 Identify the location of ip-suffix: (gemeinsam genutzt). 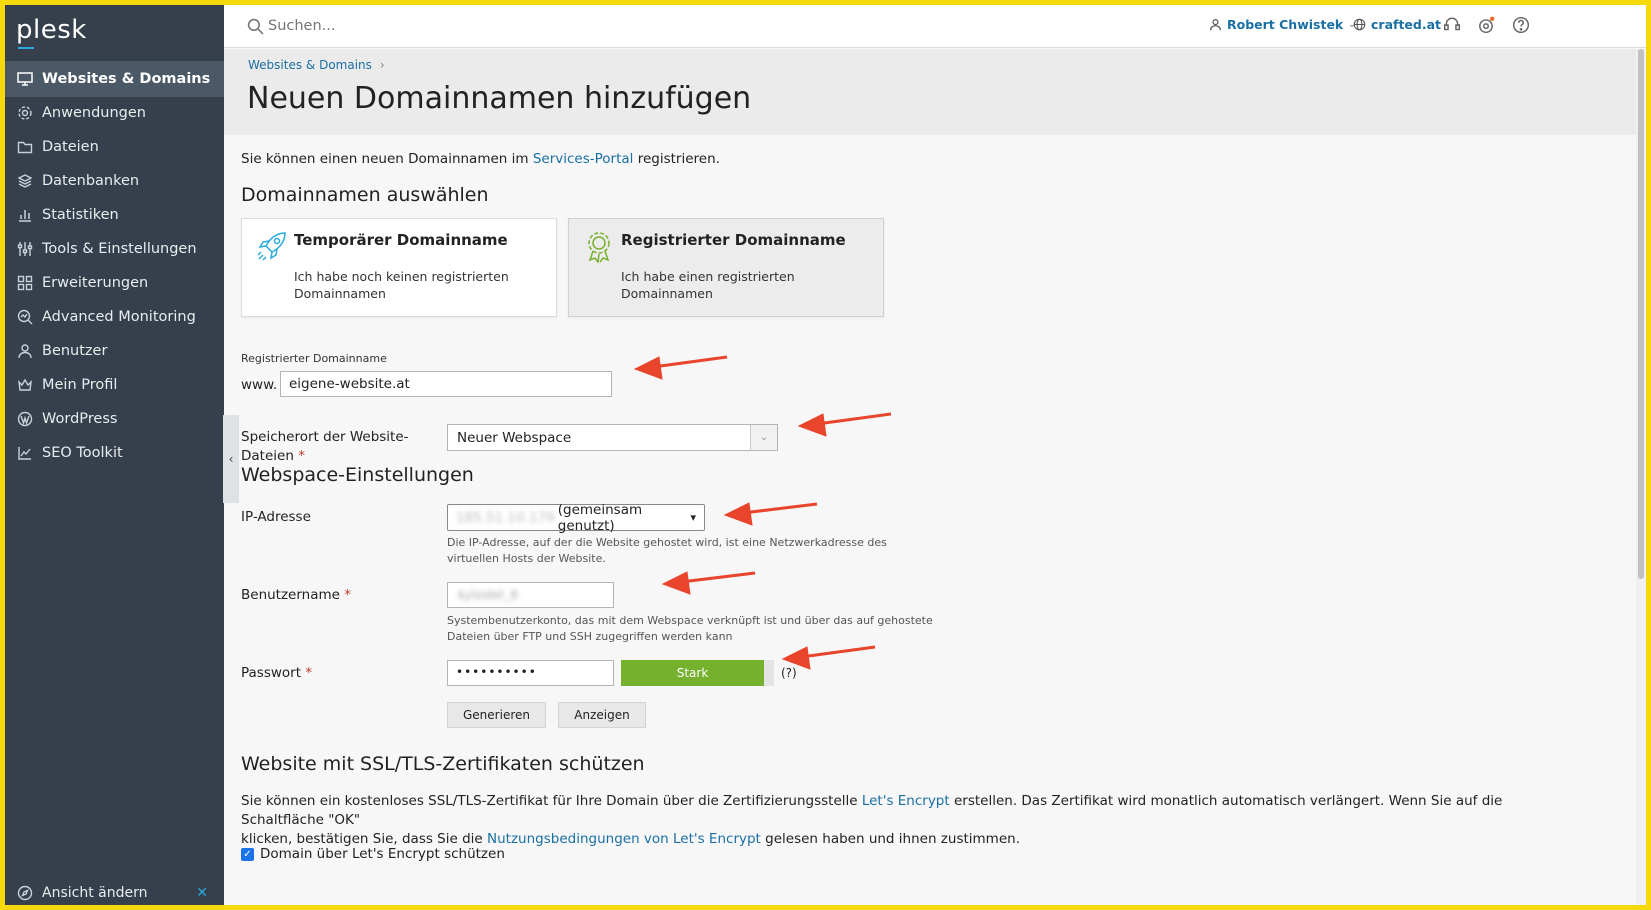
(600, 517).